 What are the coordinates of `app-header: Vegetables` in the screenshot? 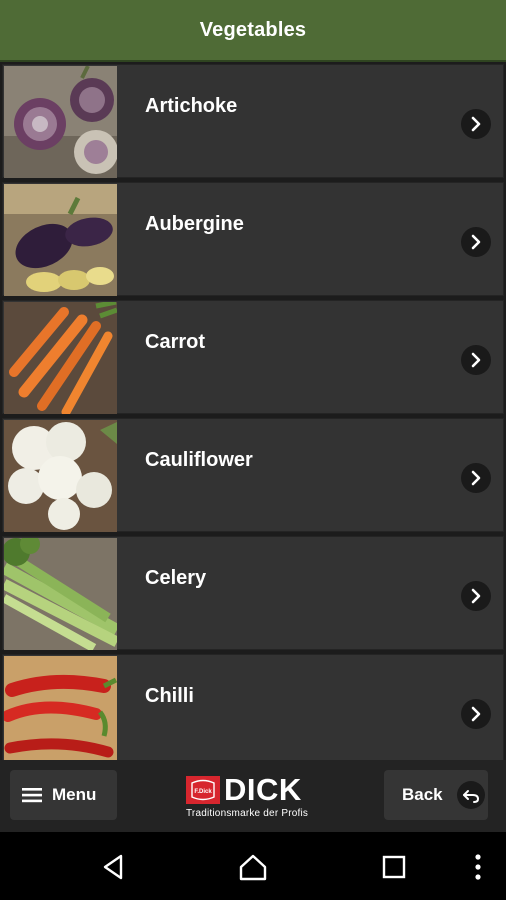 It's located at (253, 31).